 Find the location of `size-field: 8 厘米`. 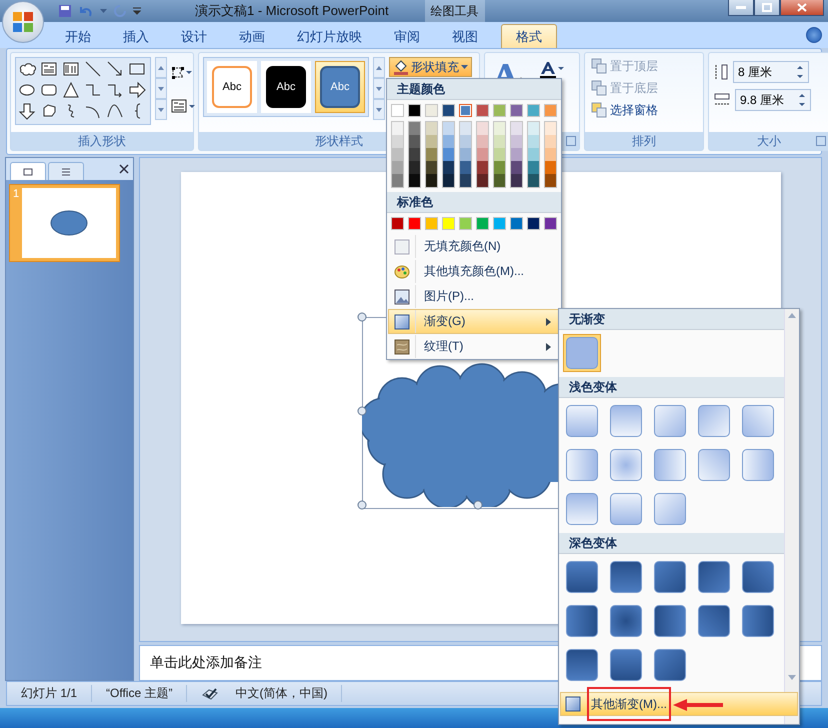

size-field: 8 厘米 is located at coordinates (771, 72).